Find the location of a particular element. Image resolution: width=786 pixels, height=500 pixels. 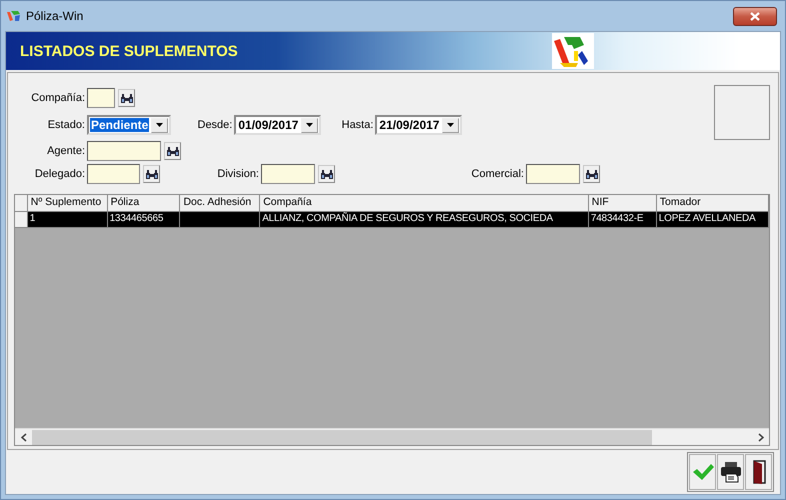

print-button is located at coordinates (730, 472).